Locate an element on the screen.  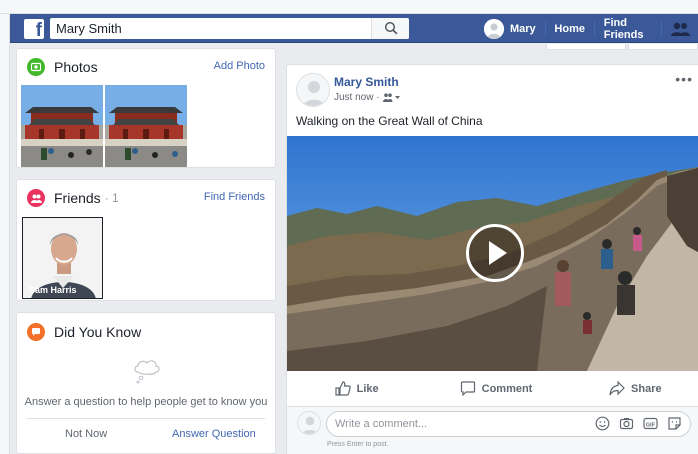
commenter-avatar is located at coordinates (309, 423).